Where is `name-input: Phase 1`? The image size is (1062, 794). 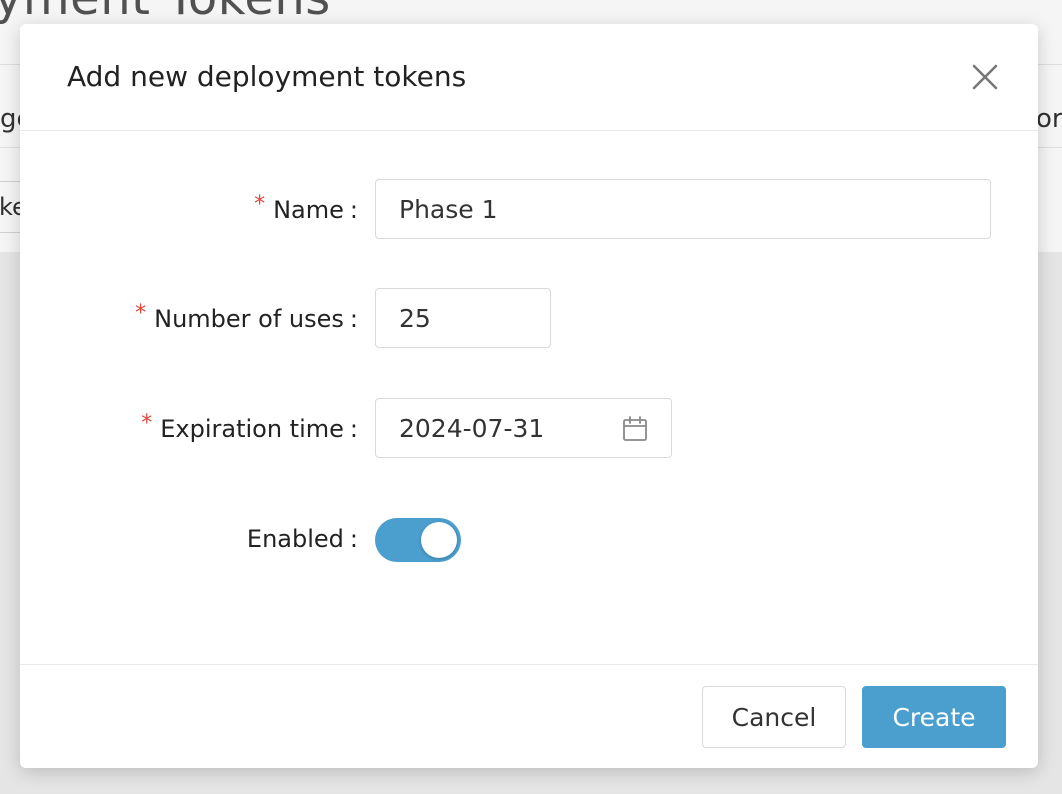
name-input: Phase 1 is located at coordinates (683, 209).